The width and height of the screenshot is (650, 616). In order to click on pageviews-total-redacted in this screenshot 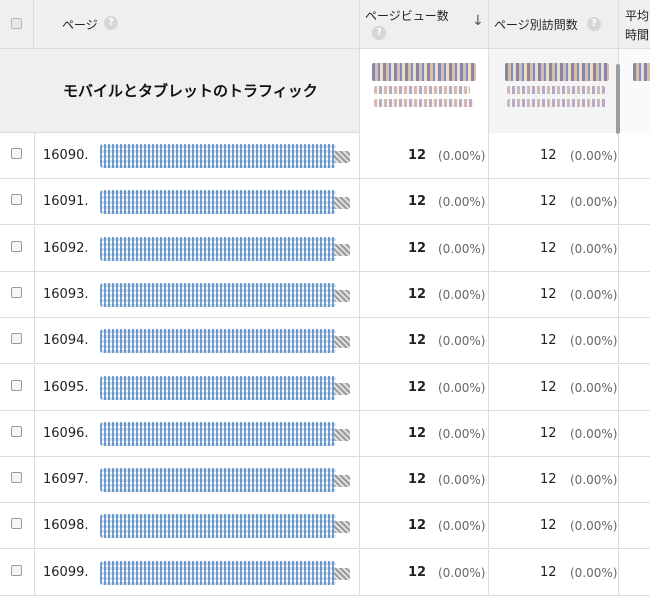, I will do `click(424, 72)`.